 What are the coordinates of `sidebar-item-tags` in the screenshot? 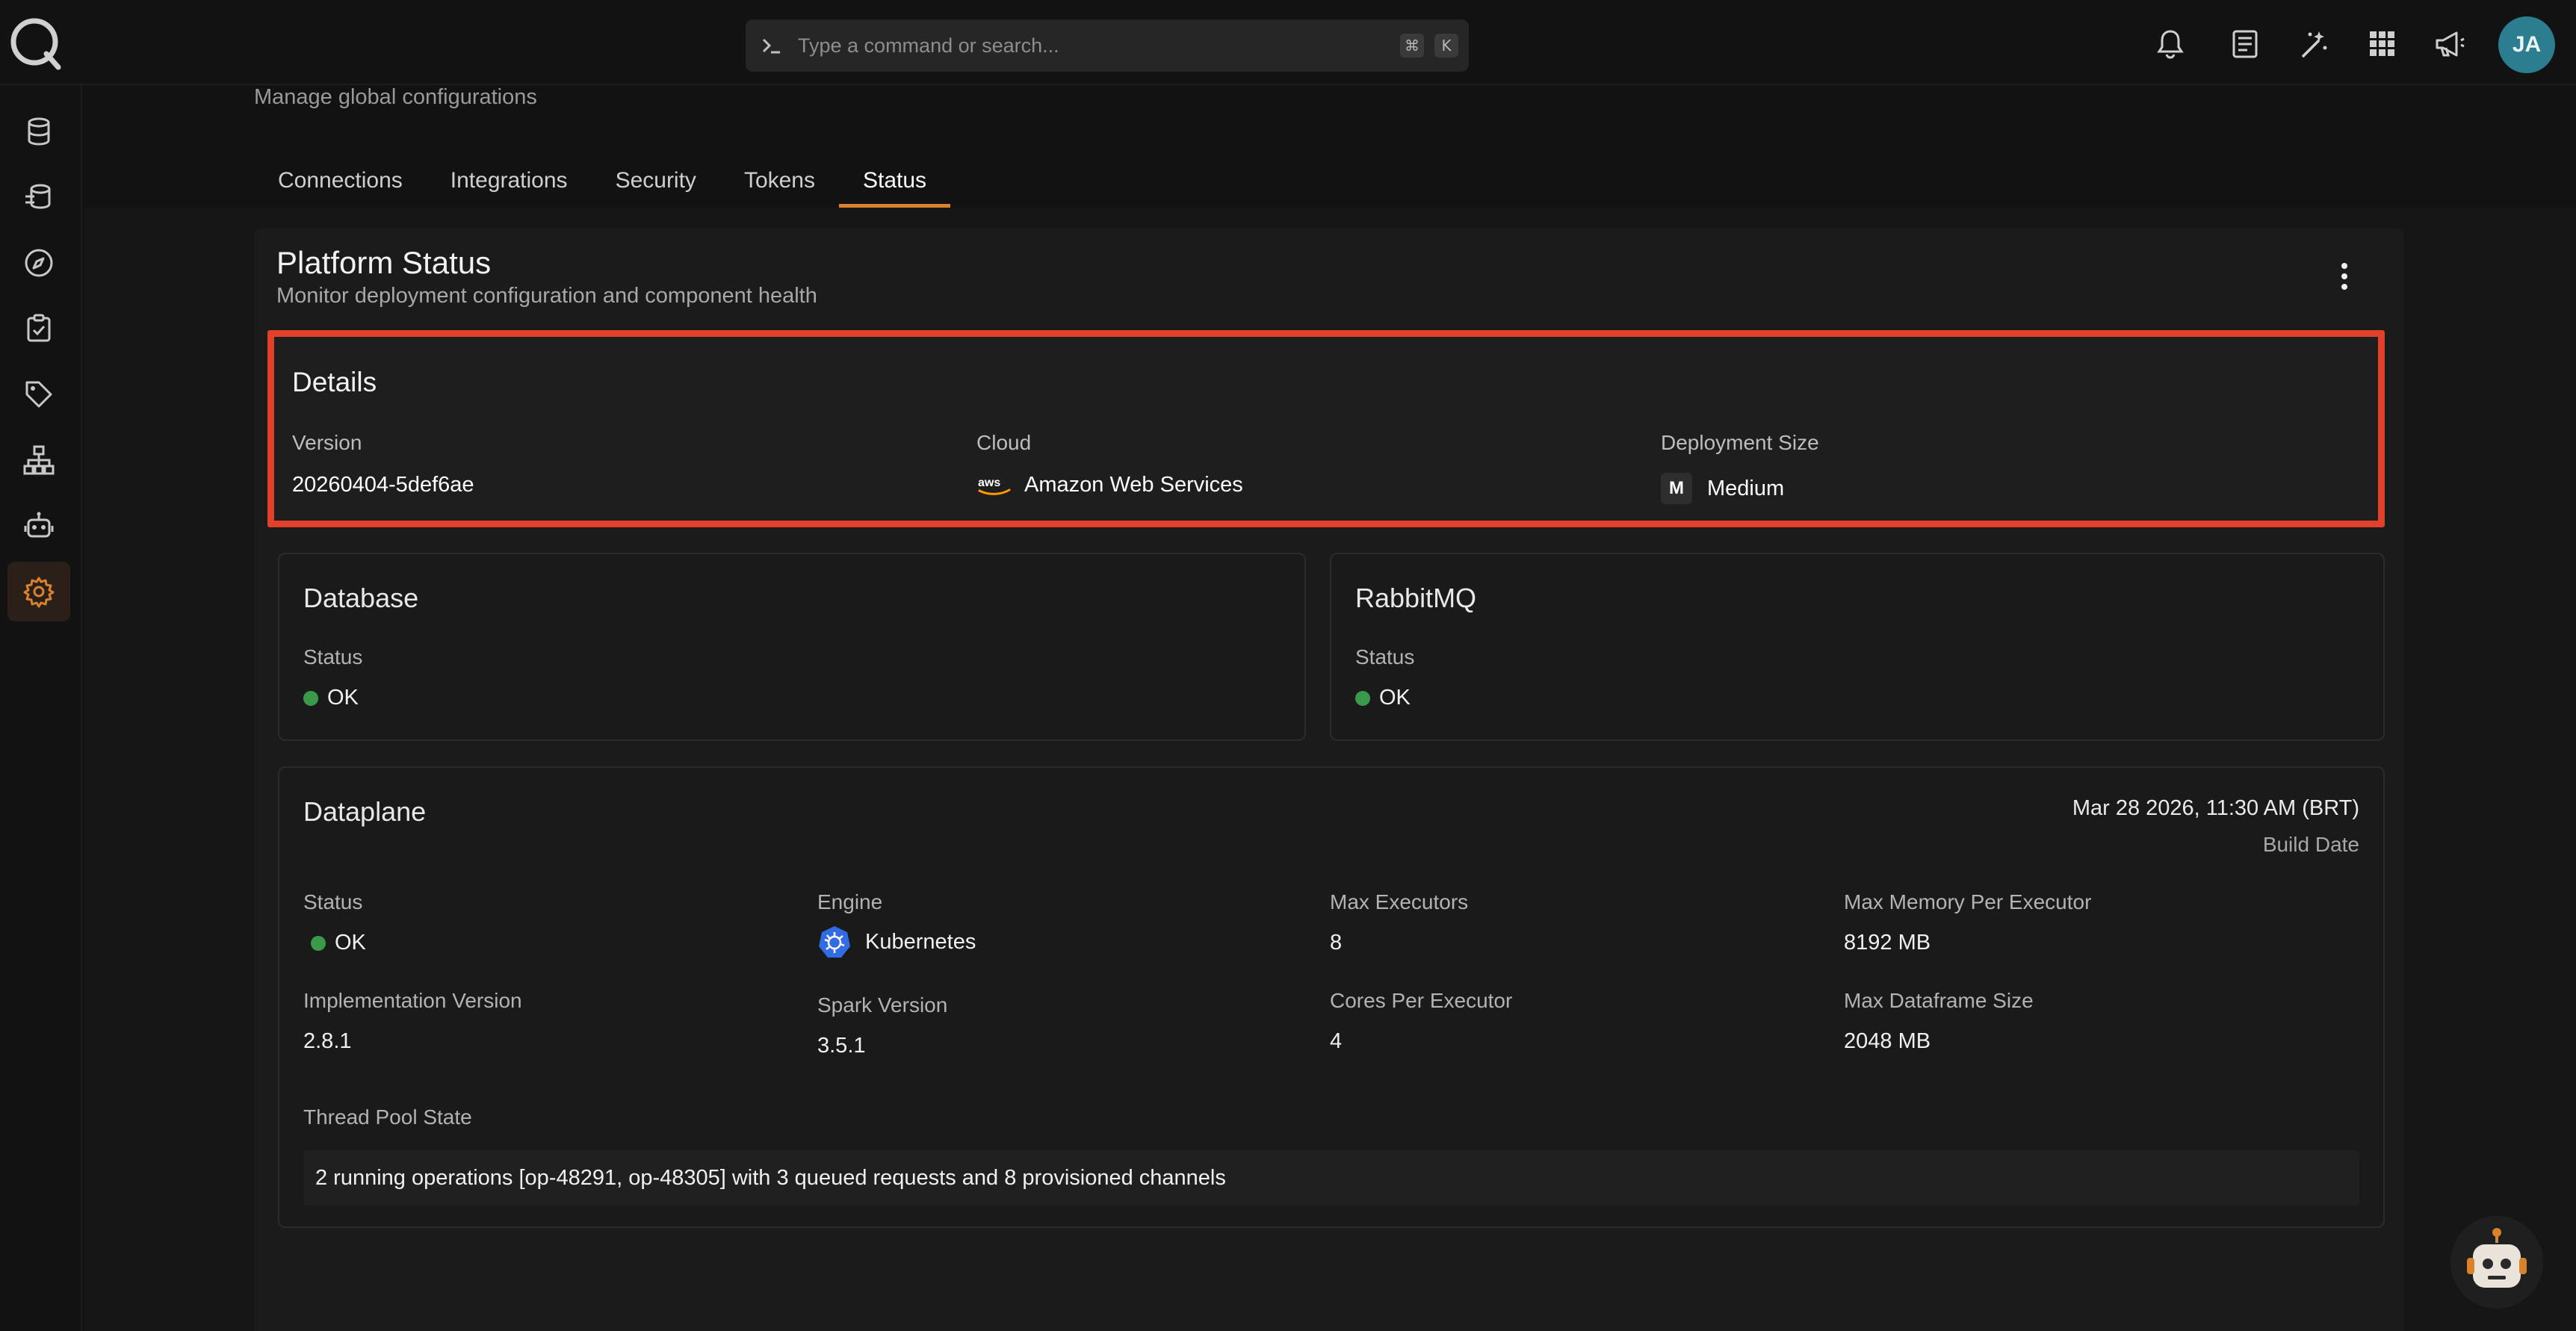 It's located at (38, 394).